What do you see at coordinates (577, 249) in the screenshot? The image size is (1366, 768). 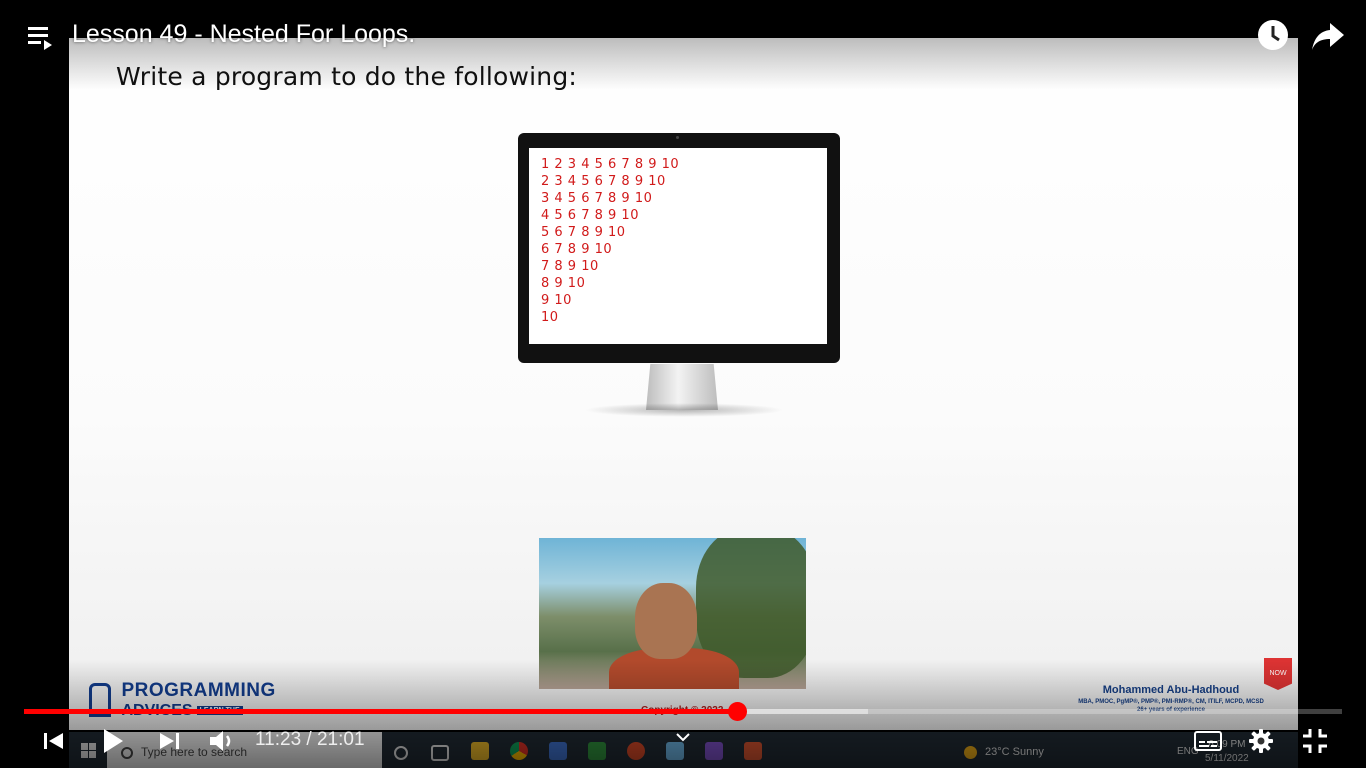 I see `output-line: 6 7 8 9 10` at bounding box center [577, 249].